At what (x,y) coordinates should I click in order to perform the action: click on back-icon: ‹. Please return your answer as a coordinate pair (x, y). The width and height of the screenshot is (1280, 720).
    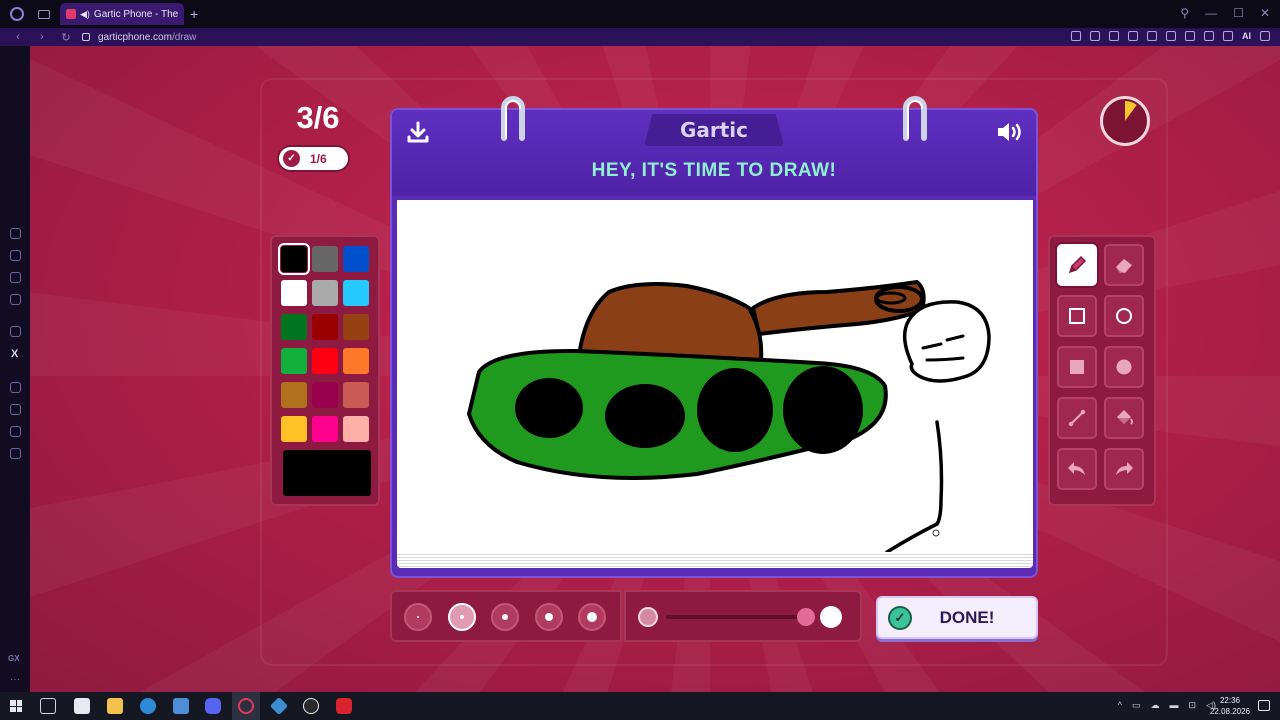
    Looking at the image, I should click on (18, 37).